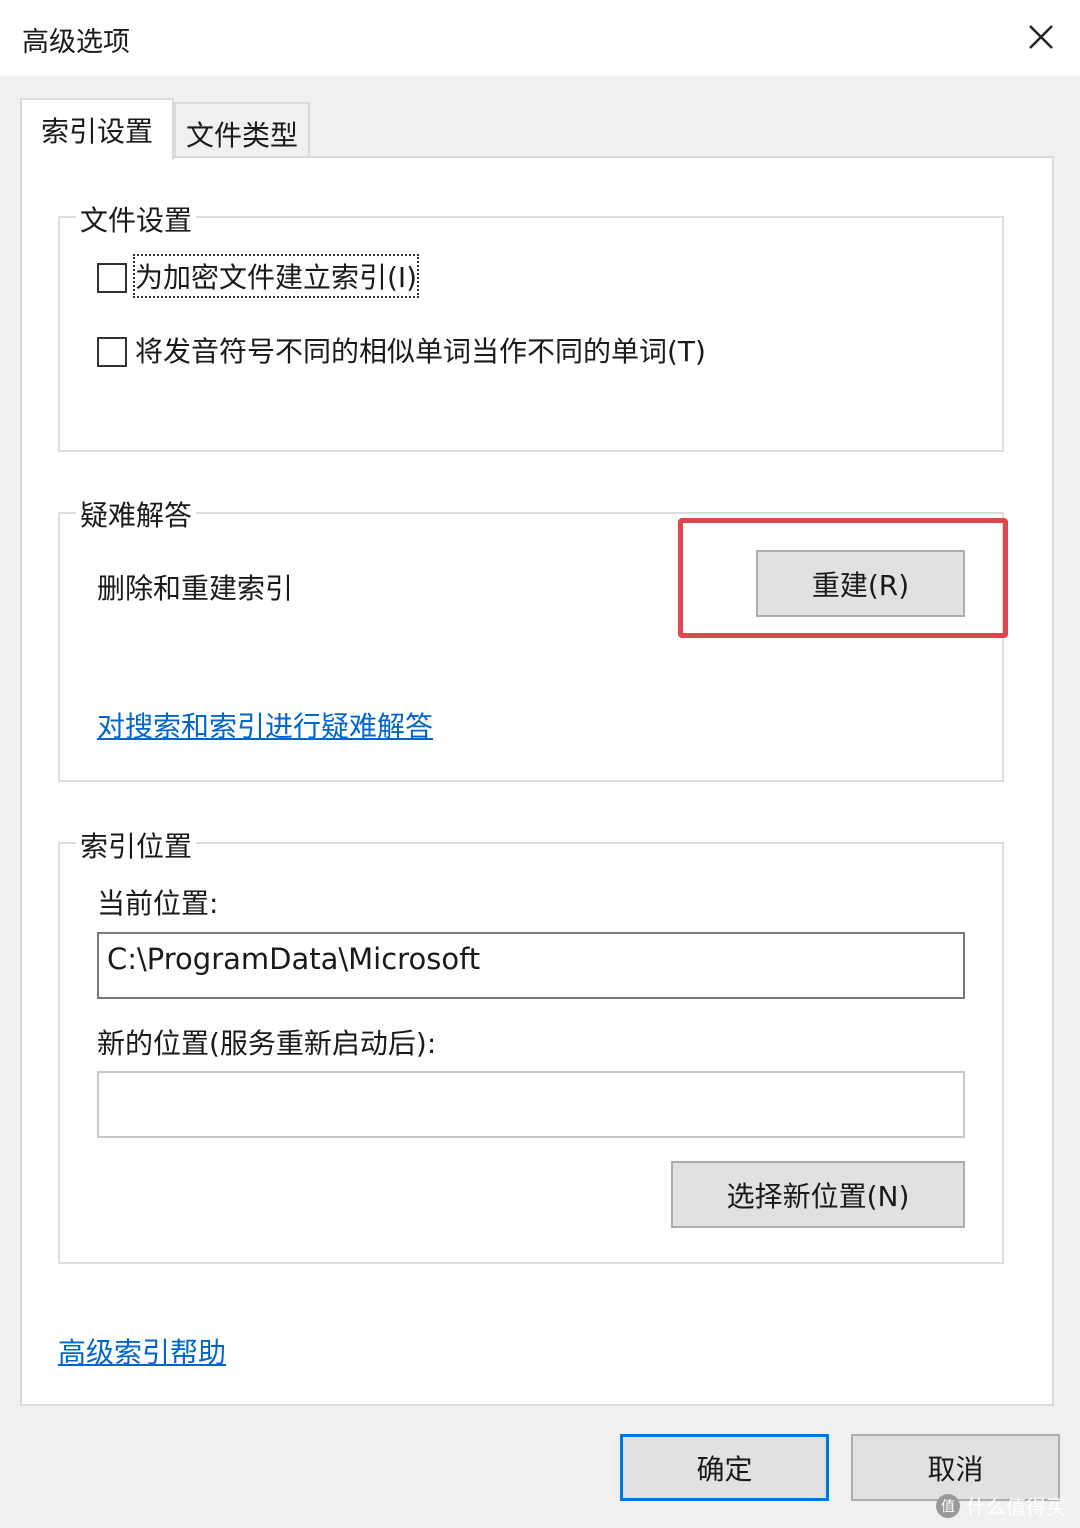 The image size is (1080, 1528). I want to click on close-button, so click(1041, 37).